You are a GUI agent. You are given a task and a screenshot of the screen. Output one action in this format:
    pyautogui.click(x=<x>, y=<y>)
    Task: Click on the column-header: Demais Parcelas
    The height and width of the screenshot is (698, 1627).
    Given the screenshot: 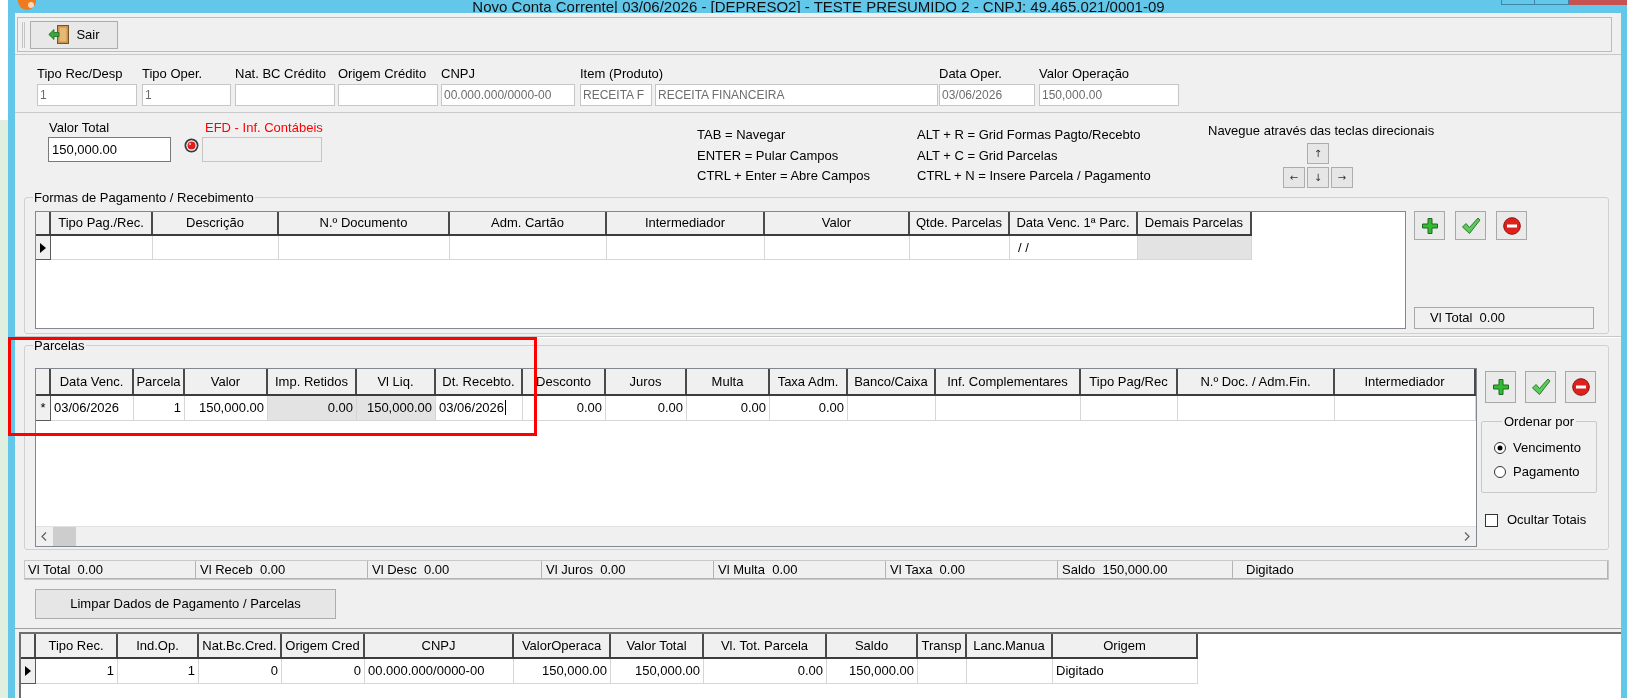 What is the action you would take?
    pyautogui.click(x=1195, y=223)
    